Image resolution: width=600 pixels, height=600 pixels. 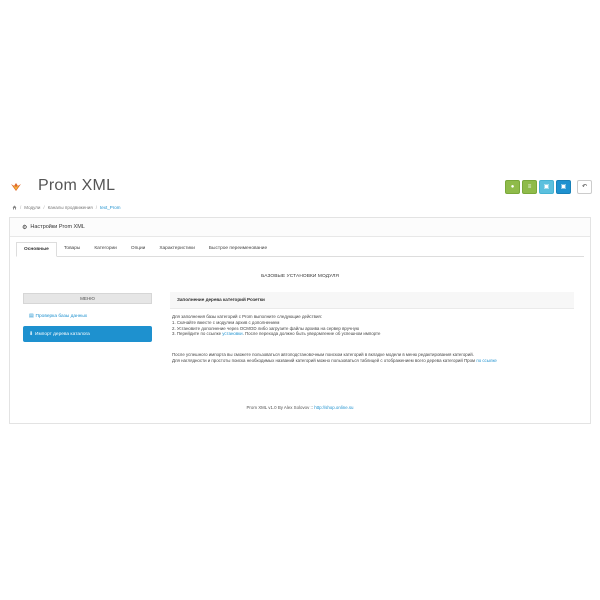 I want to click on breadcrumb-item-current: text_Prom, so click(x=110, y=207).